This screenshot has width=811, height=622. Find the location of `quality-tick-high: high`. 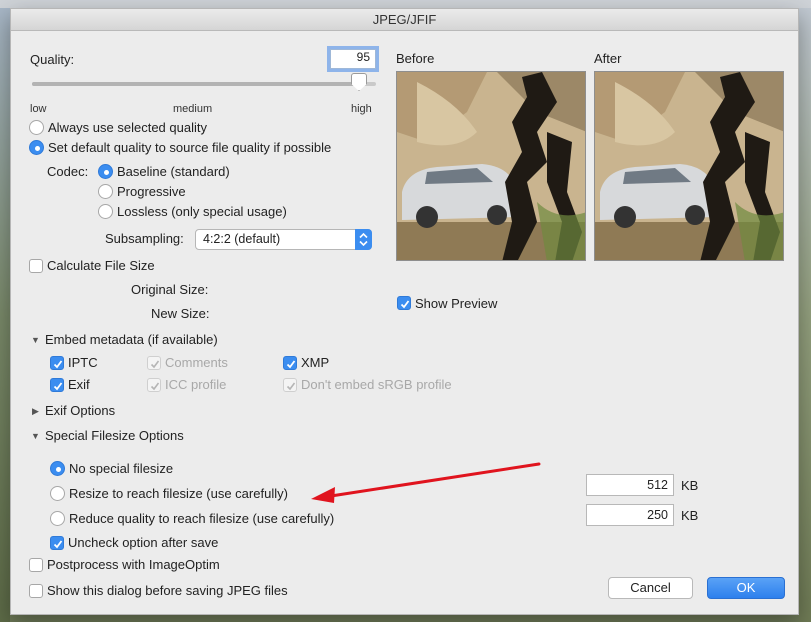

quality-tick-high: high is located at coordinates (361, 109).